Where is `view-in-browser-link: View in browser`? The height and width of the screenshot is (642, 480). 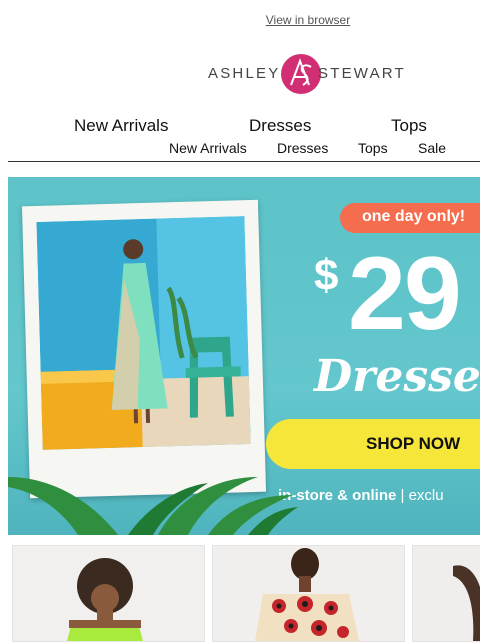 view-in-browser-link: View in browser is located at coordinates (240, 20).